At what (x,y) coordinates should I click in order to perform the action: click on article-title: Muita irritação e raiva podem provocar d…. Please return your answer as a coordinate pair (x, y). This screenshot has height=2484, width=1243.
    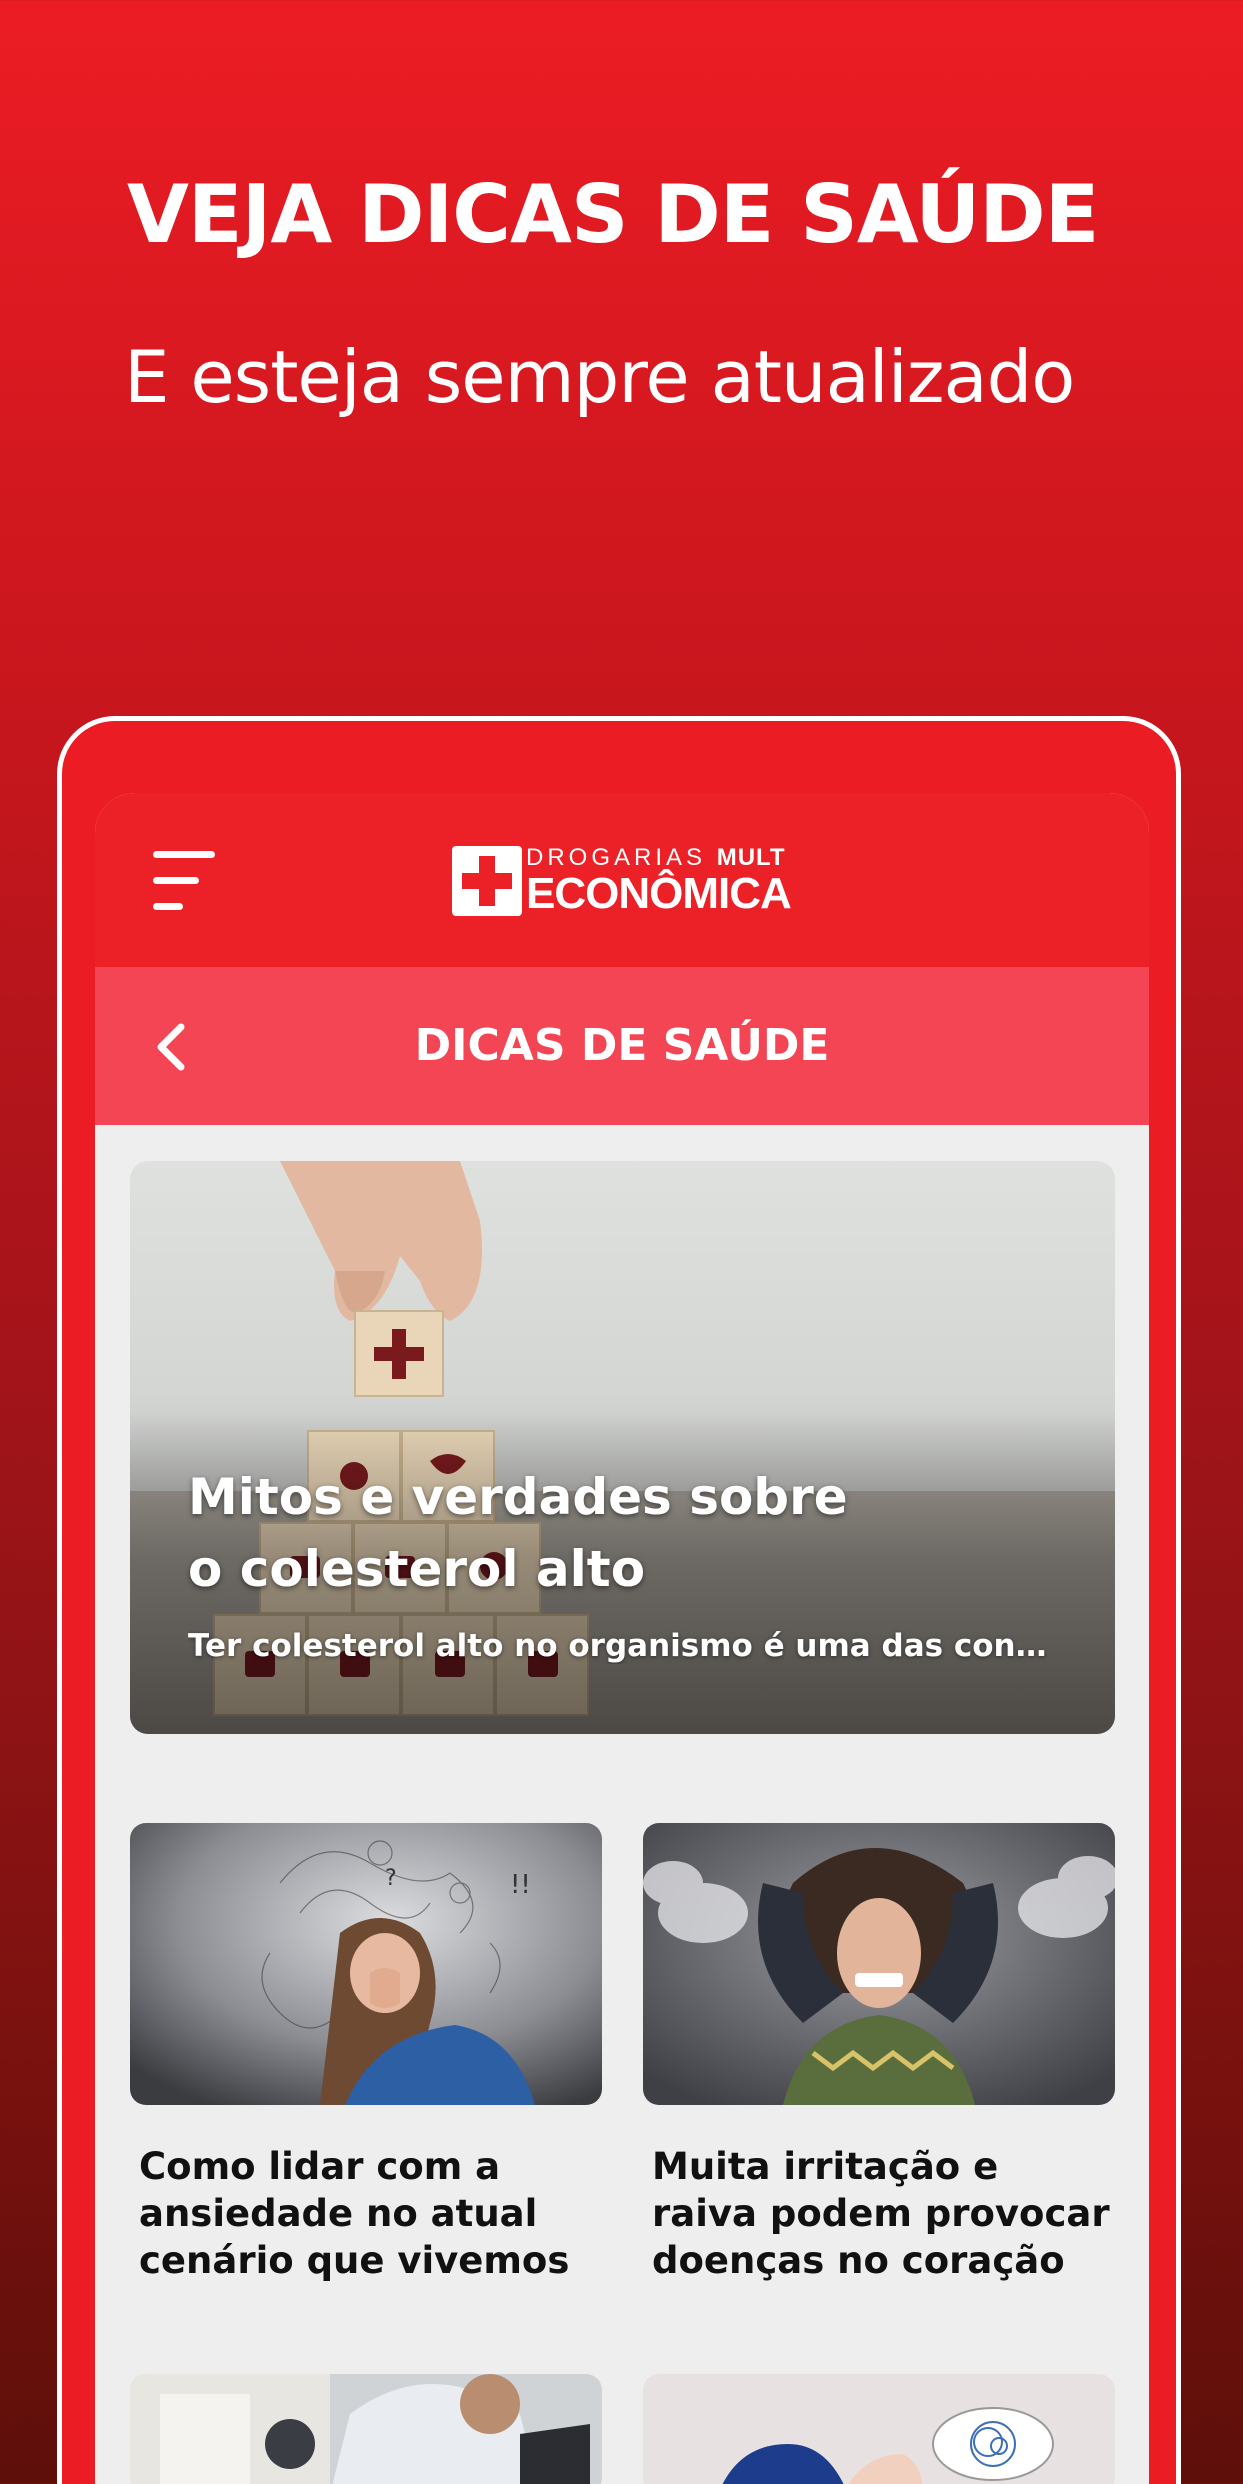
    Looking at the image, I should click on (881, 2213).